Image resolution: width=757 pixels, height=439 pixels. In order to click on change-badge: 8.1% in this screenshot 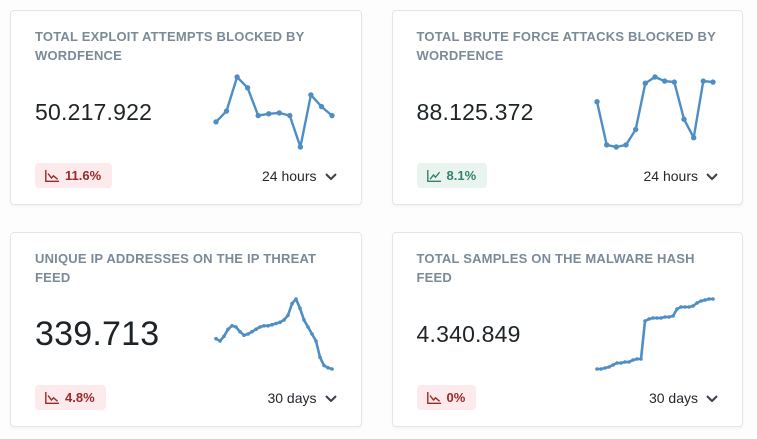, I will do `click(452, 175)`.